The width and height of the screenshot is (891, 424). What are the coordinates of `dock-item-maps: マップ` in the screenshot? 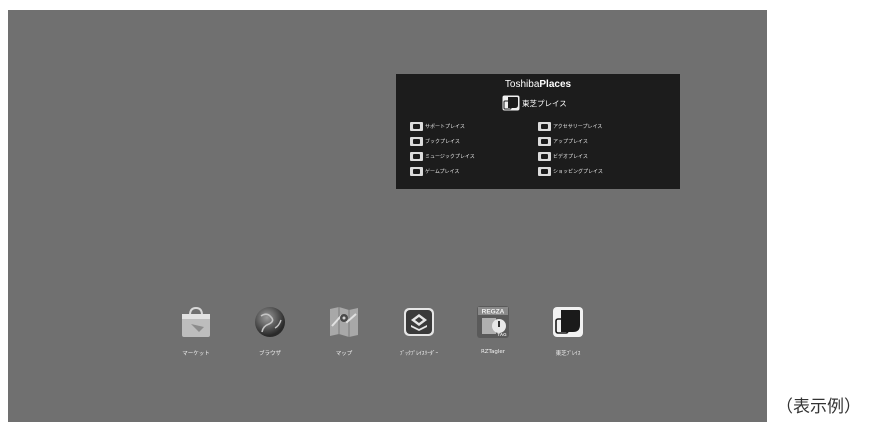 It's located at (344, 336).